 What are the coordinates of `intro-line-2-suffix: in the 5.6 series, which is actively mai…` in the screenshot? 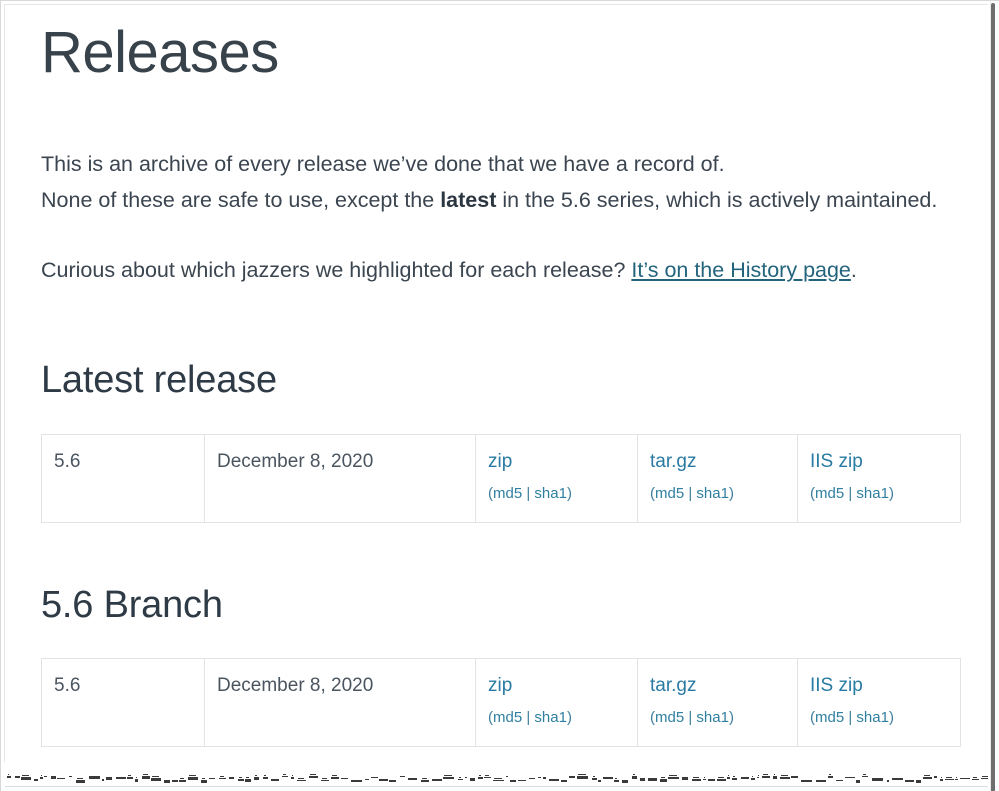 It's located at (717, 199).